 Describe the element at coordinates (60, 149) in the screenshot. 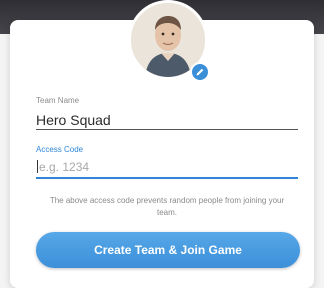

I see `access-code-label: Access Code` at that location.